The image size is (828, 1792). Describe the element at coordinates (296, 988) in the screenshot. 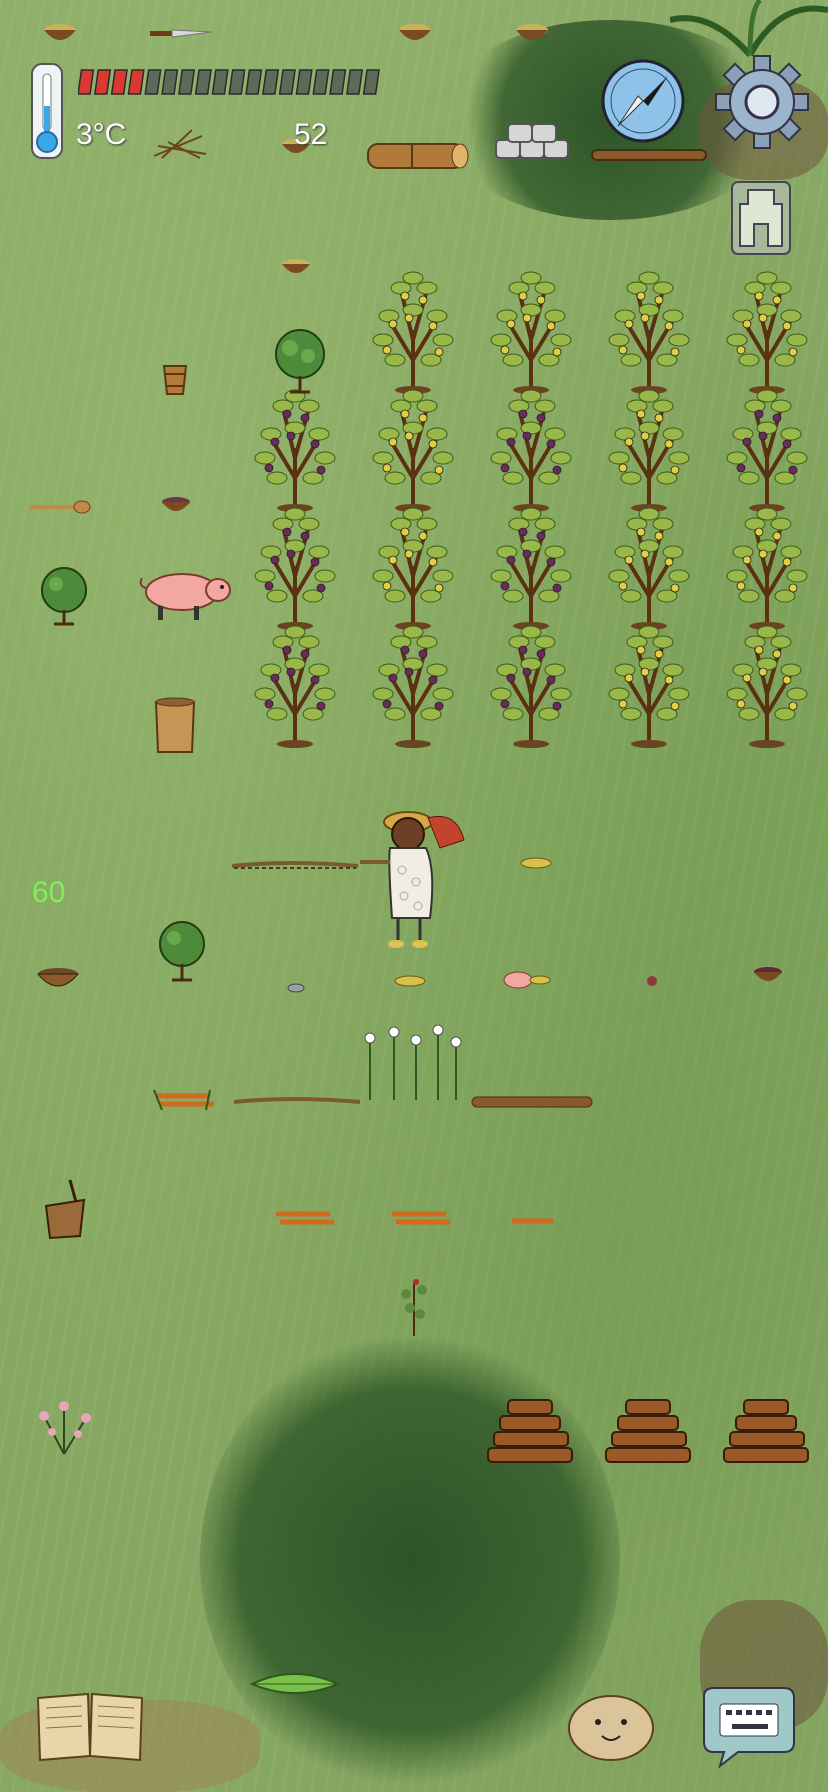

I see `stone-icon` at that location.